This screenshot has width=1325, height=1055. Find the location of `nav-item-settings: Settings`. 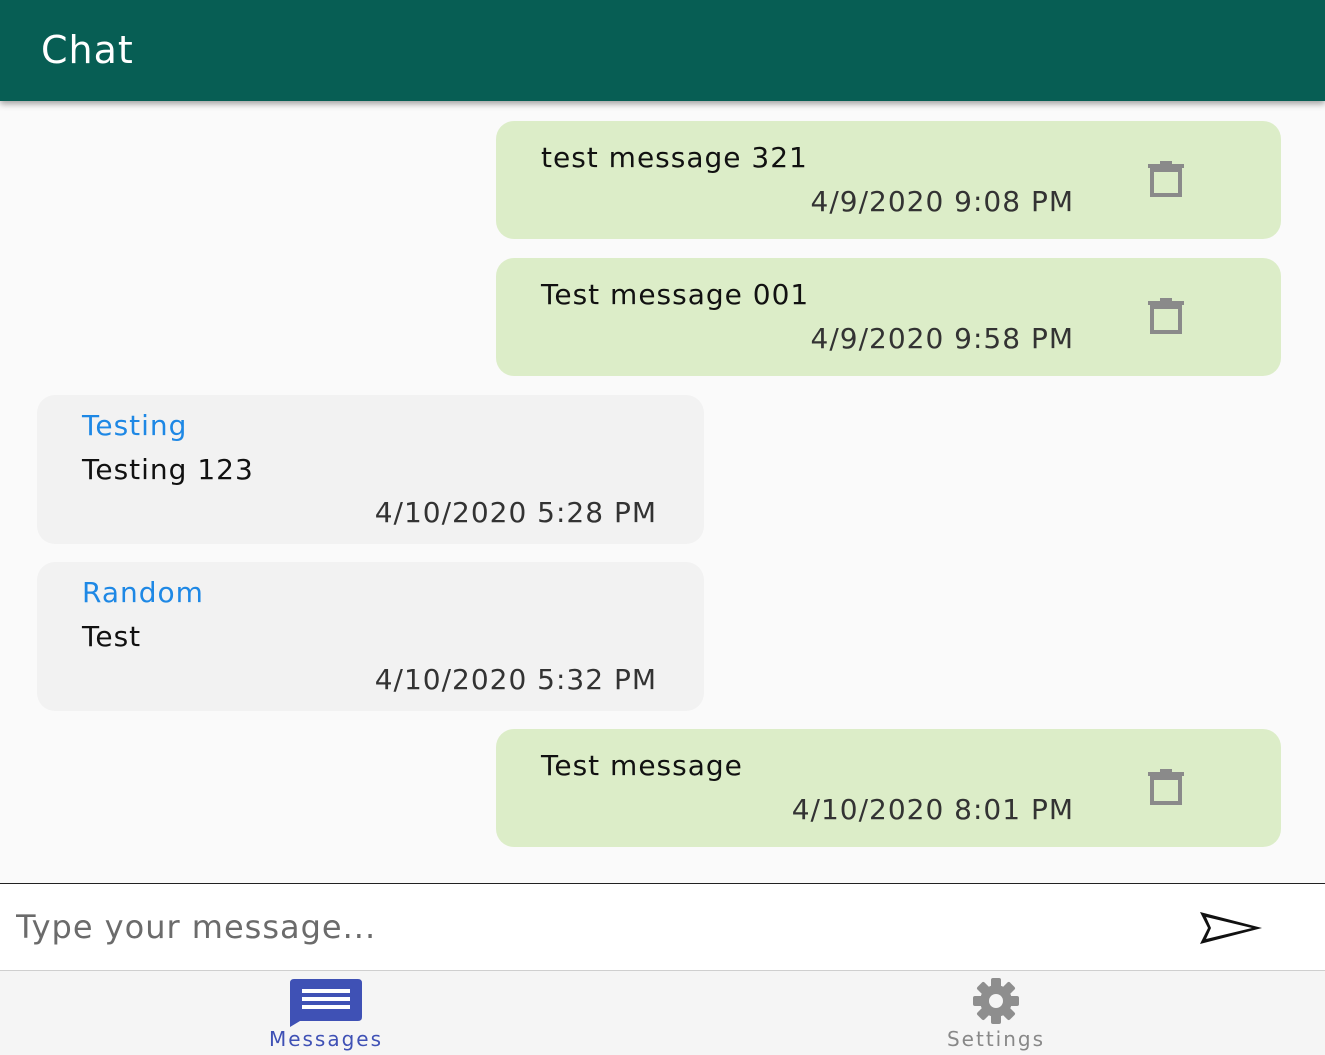

nav-item-settings: Settings is located at coordinates (996, 1013).